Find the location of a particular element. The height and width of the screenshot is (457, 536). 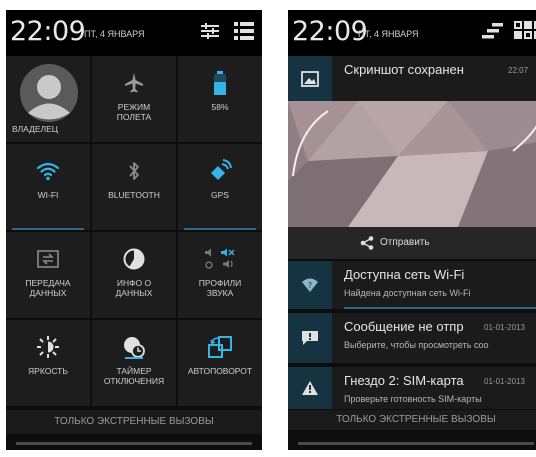

tile-brightness: ЯРКОСТЬ is located at coordinates (48, 363).